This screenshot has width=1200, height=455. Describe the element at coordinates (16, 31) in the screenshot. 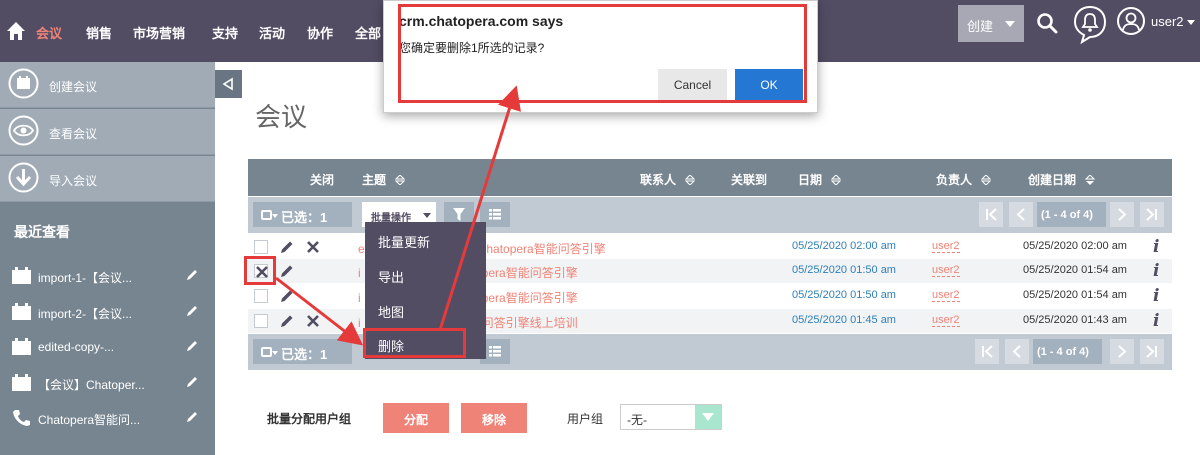

I see `home-icon` at that location.